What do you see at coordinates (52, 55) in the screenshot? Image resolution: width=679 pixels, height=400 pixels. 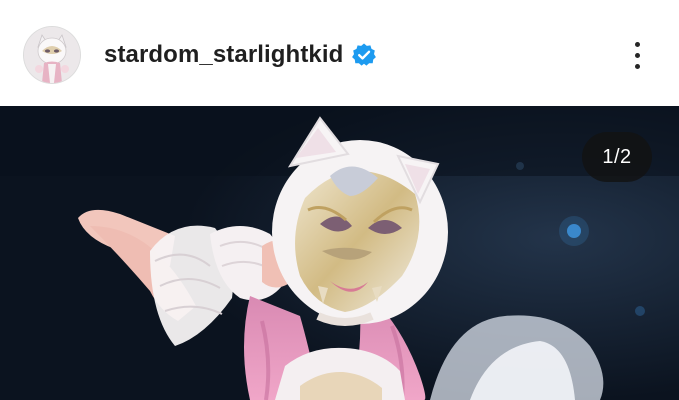 I see `profile-avatar` at bounding box center [52, 55].